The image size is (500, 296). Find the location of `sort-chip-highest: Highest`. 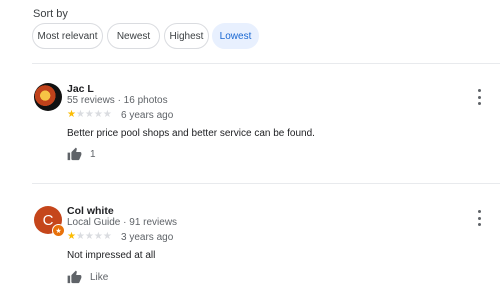

sort-chip-highest: Highest is located at coordinates (186, 36).